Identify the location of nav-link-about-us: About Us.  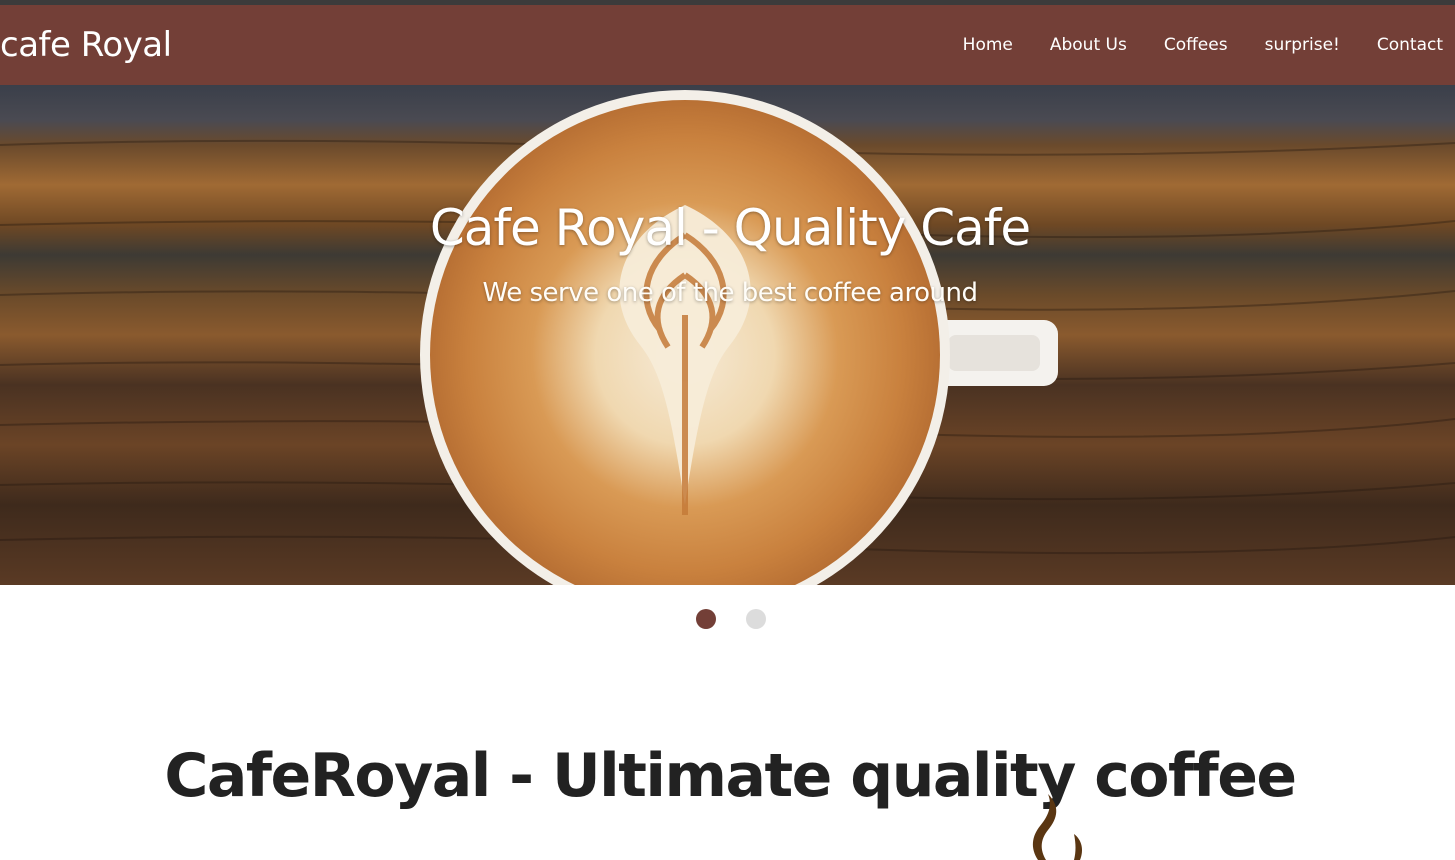
(1088, 45).